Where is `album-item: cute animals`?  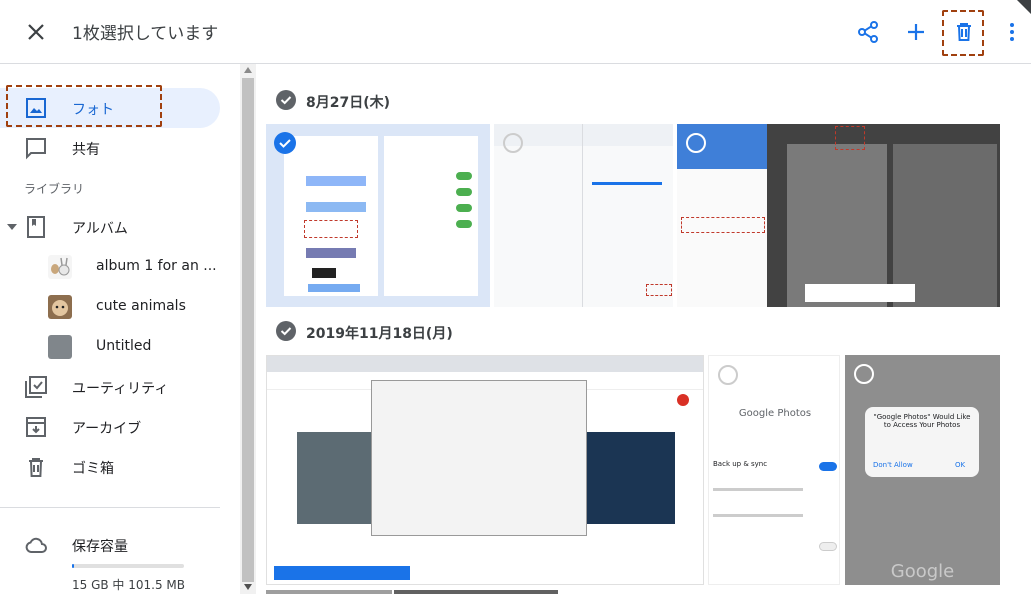
album-item: cute animals is located at coordinates (138, 307).